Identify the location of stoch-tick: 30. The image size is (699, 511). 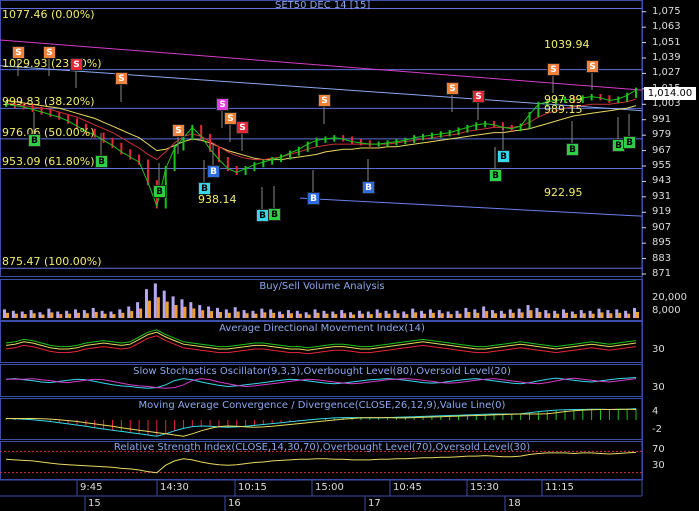
(658, 387).